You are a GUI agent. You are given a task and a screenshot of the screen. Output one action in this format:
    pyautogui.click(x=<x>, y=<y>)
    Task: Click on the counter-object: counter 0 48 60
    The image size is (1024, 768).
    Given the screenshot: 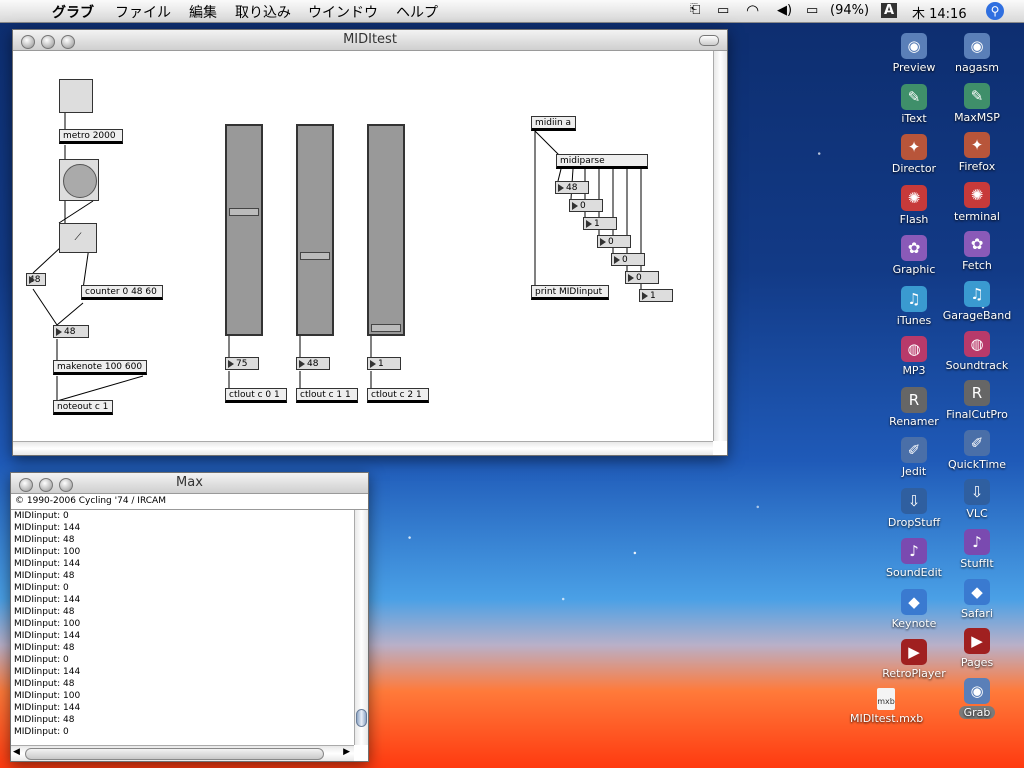 What is the action you would take?
    pyautogui.click(x=122, y=292)
    